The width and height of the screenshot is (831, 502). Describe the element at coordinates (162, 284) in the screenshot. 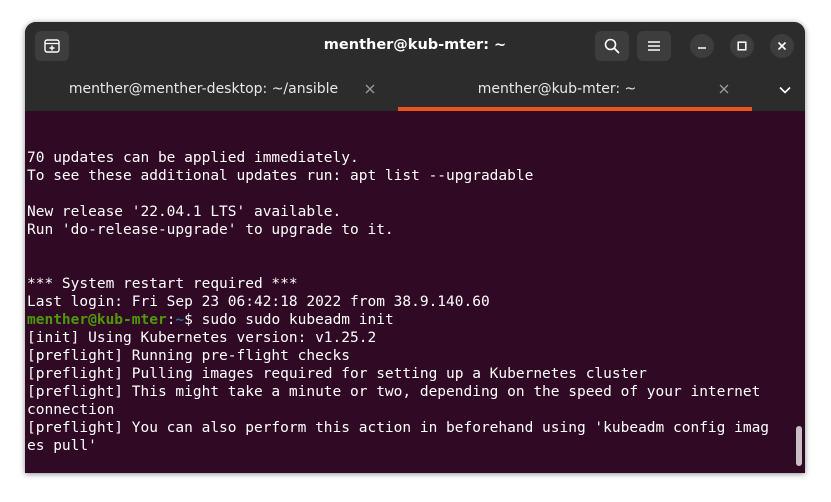

I see `terminal-line: *** System restart required ***` at that location.